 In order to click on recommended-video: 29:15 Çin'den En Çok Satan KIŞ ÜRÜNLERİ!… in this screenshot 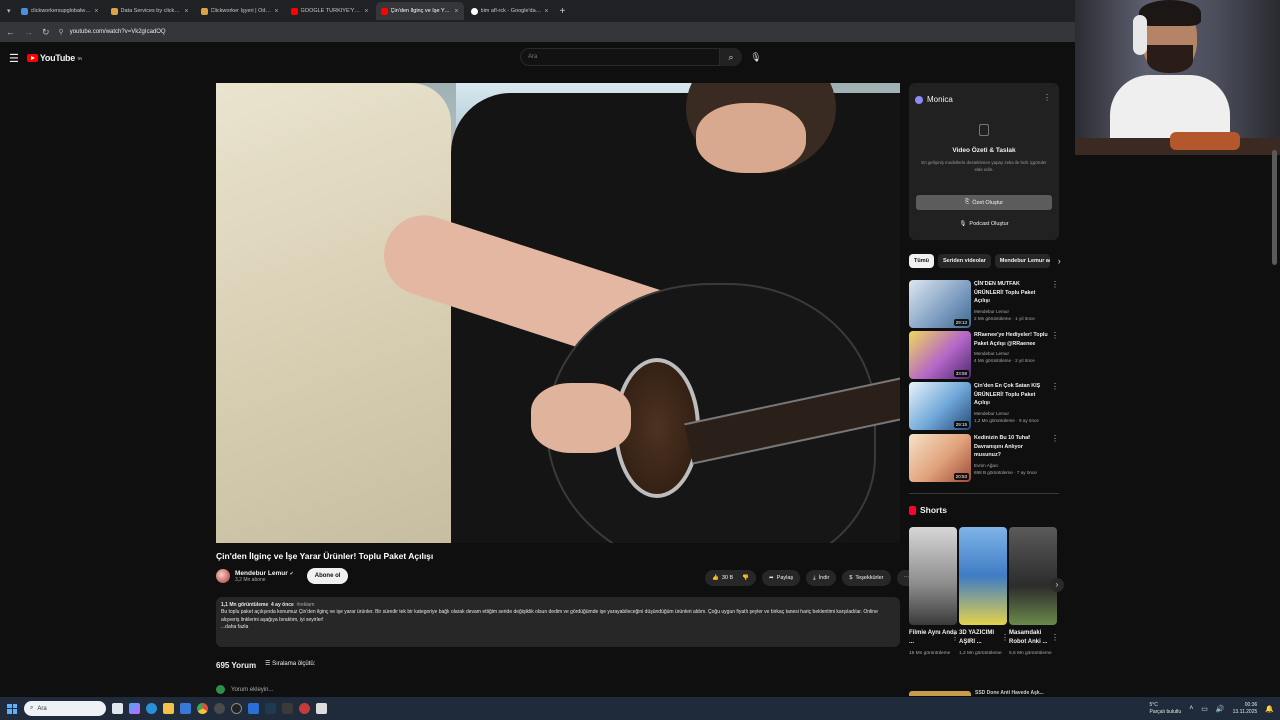, I will do `click(984, 406)`.